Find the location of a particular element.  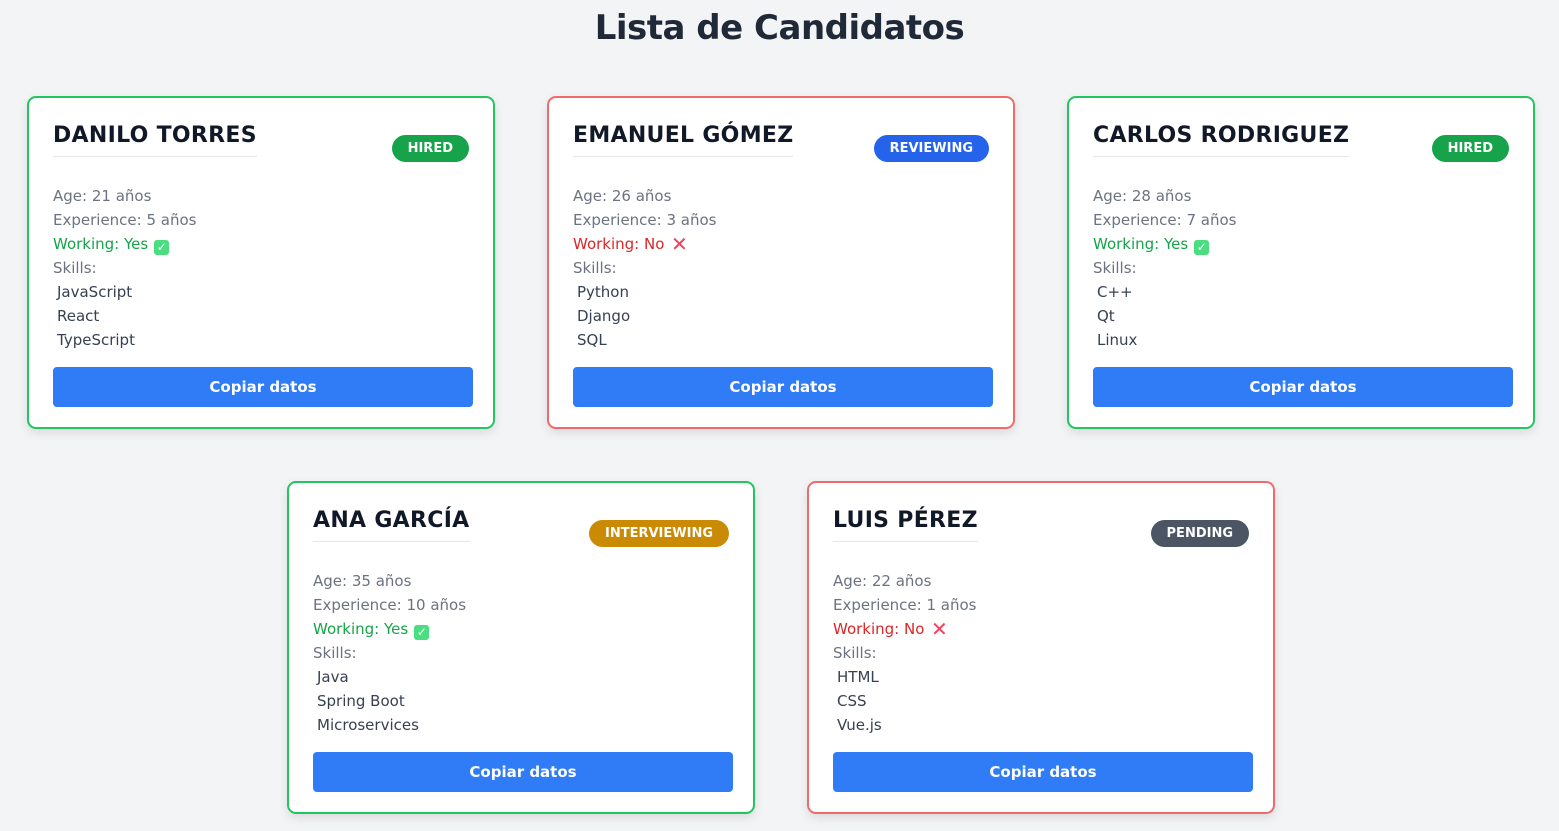

candidate-experience: Experience: 7 años is located at coordinates (1165, 220).